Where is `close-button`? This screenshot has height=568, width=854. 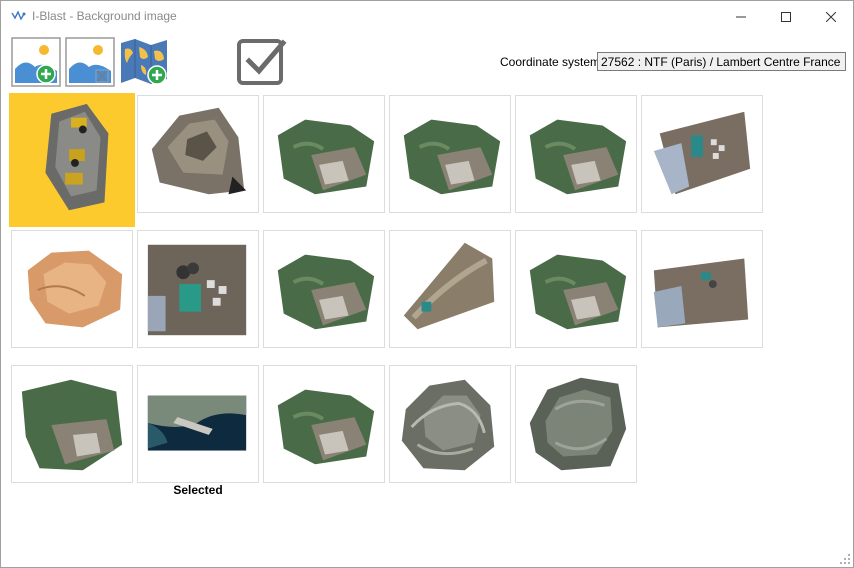 close-button is located at coordinates (831, 16).